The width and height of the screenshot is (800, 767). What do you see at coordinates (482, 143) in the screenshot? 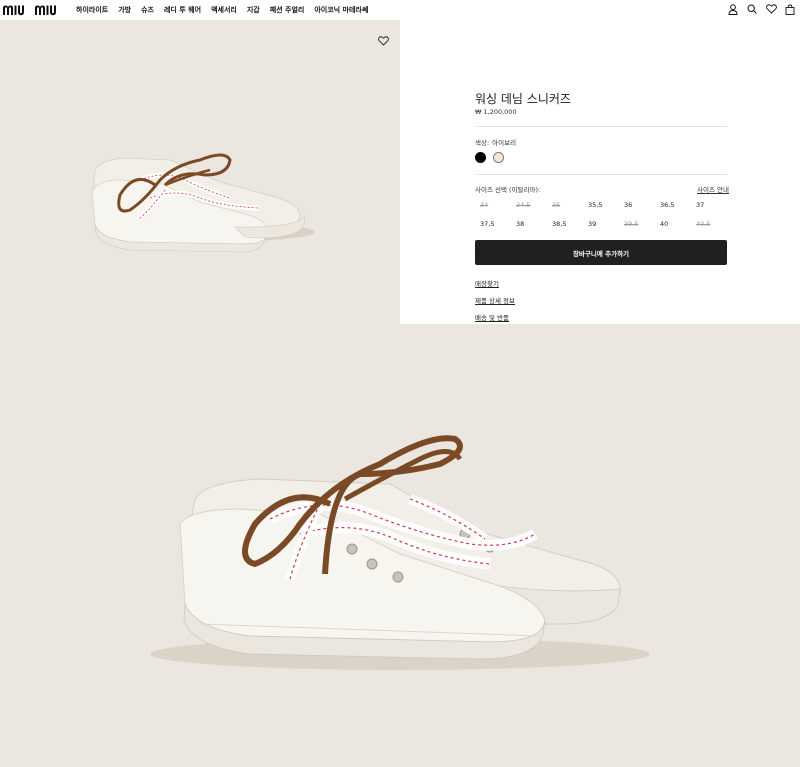
I see `color-label: 색상:` at bounding box center [482, 143].